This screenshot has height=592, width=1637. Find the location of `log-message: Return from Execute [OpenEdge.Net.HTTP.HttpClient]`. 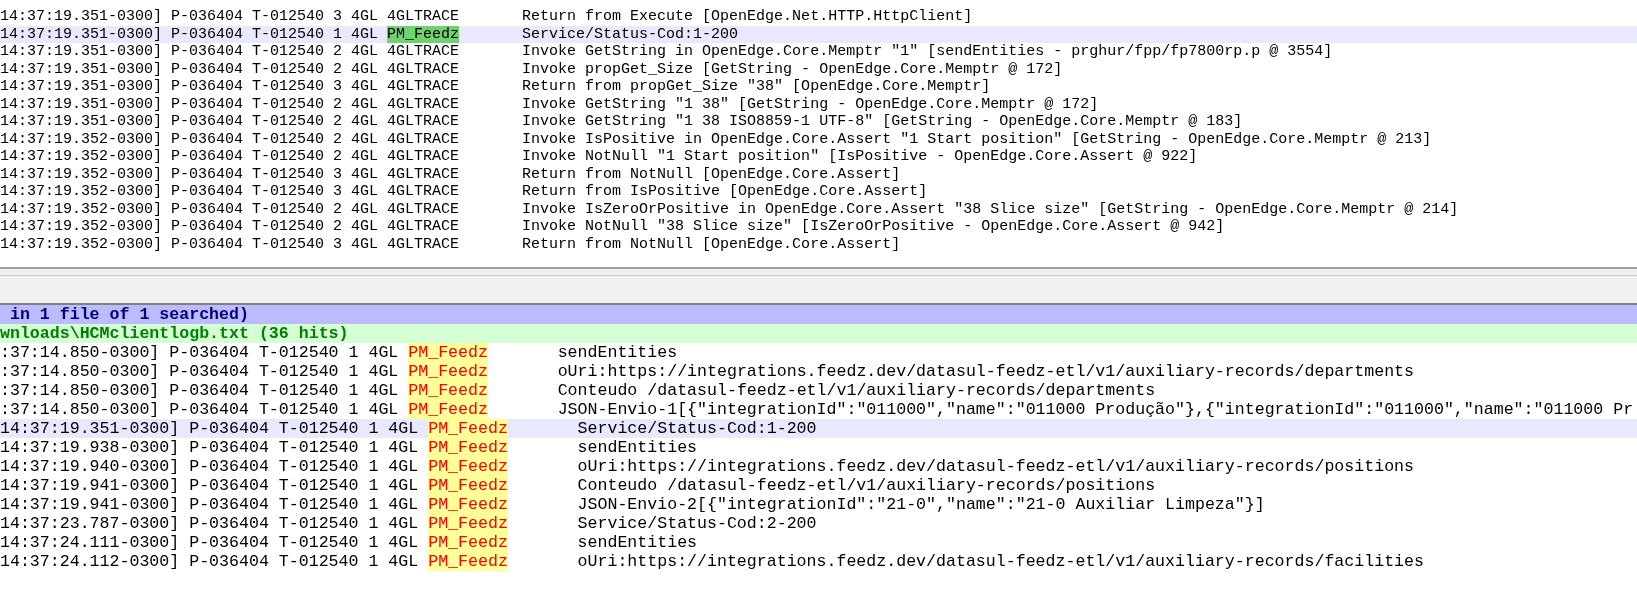

log-message: Return from Execute [OpenEdge.Net.HTTP.HttpClient] is located at coordinates (747, 17).